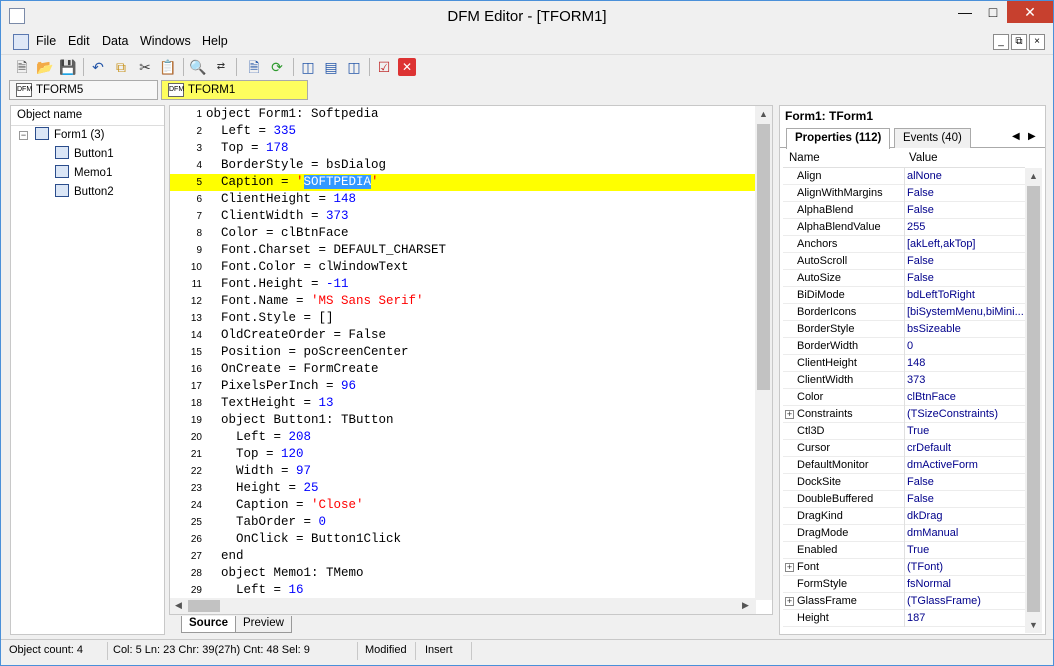 The width and height of the screenshot is (1054, 666). Describe the element at coordinates (789, 601) in the screenshot. I see `expand-icon: +` at that location.